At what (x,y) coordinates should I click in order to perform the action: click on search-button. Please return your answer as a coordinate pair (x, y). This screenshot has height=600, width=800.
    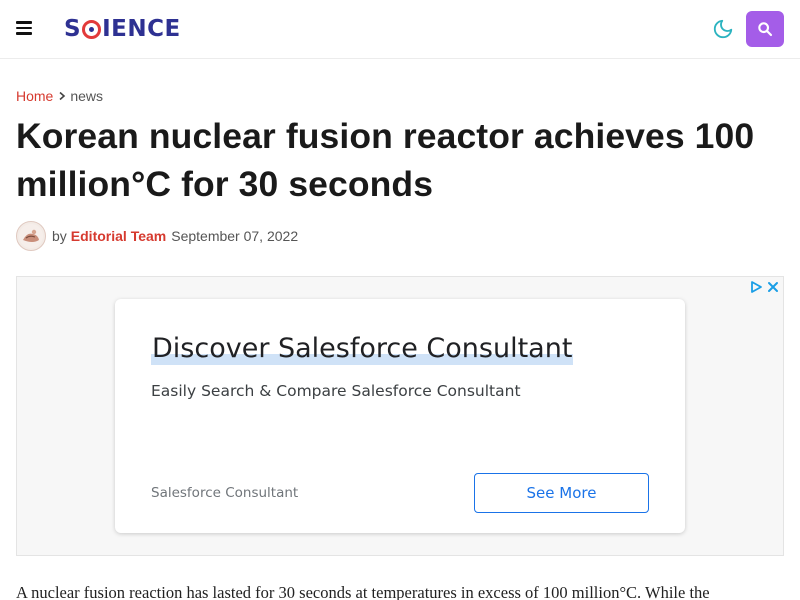
    Looking at the image, I should click on (765, 29).